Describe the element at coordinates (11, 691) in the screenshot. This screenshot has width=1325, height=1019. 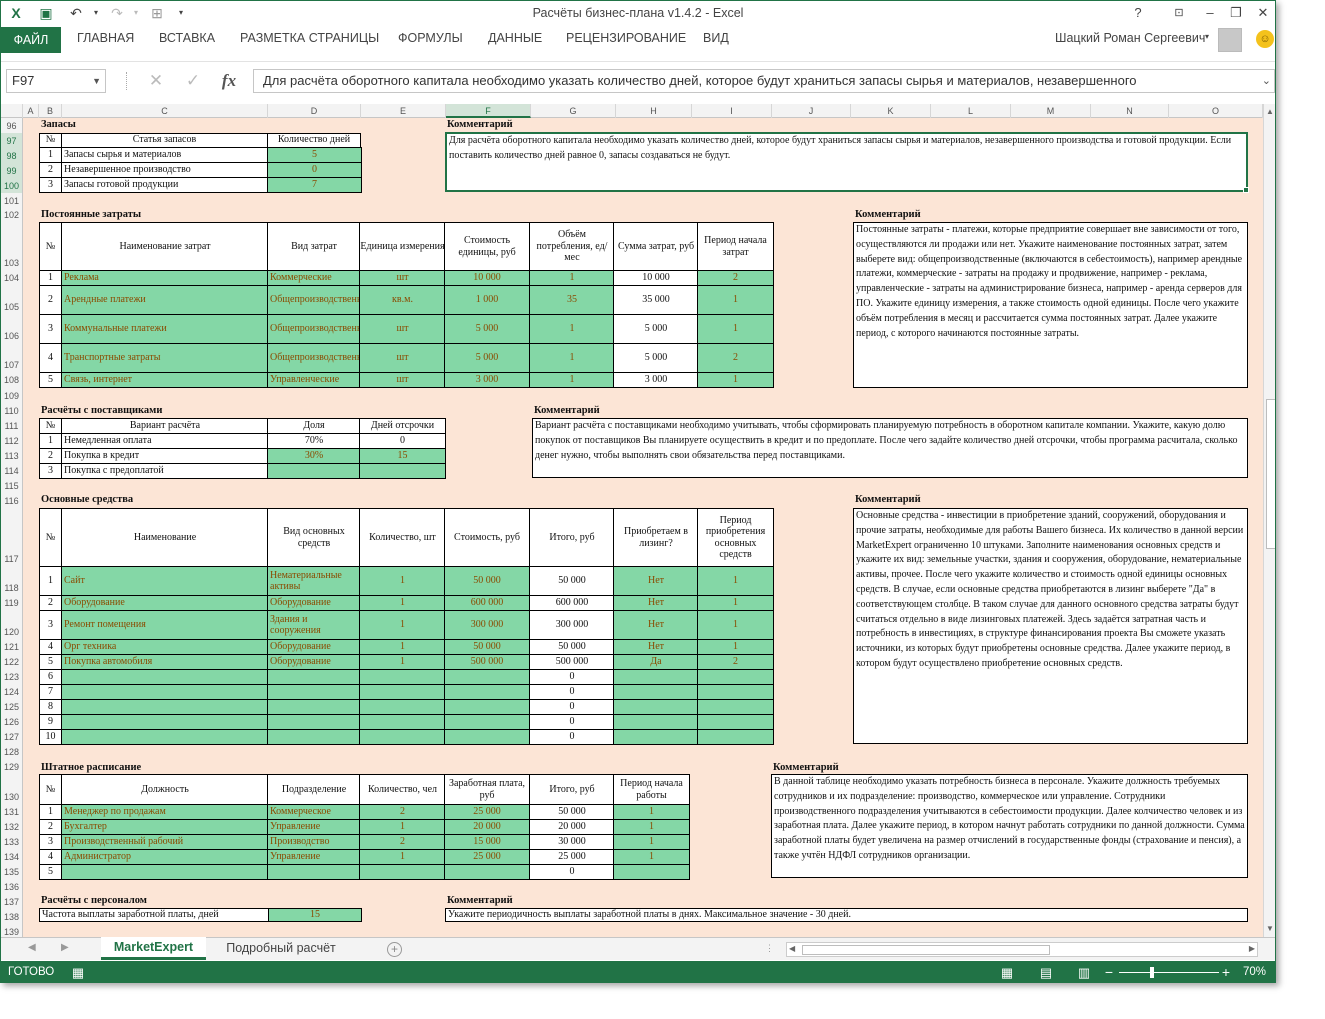
I see `row-header: 124` at that location.